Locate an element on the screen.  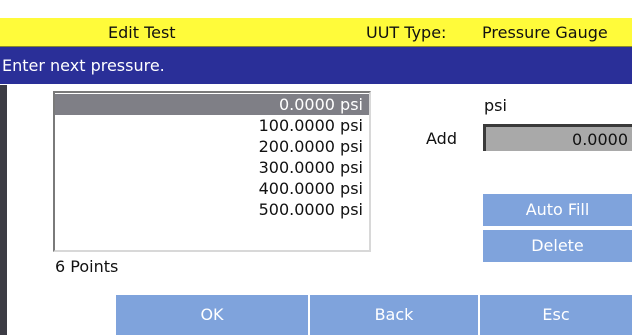
unit-label: psi is located at coordinates (495, 105).